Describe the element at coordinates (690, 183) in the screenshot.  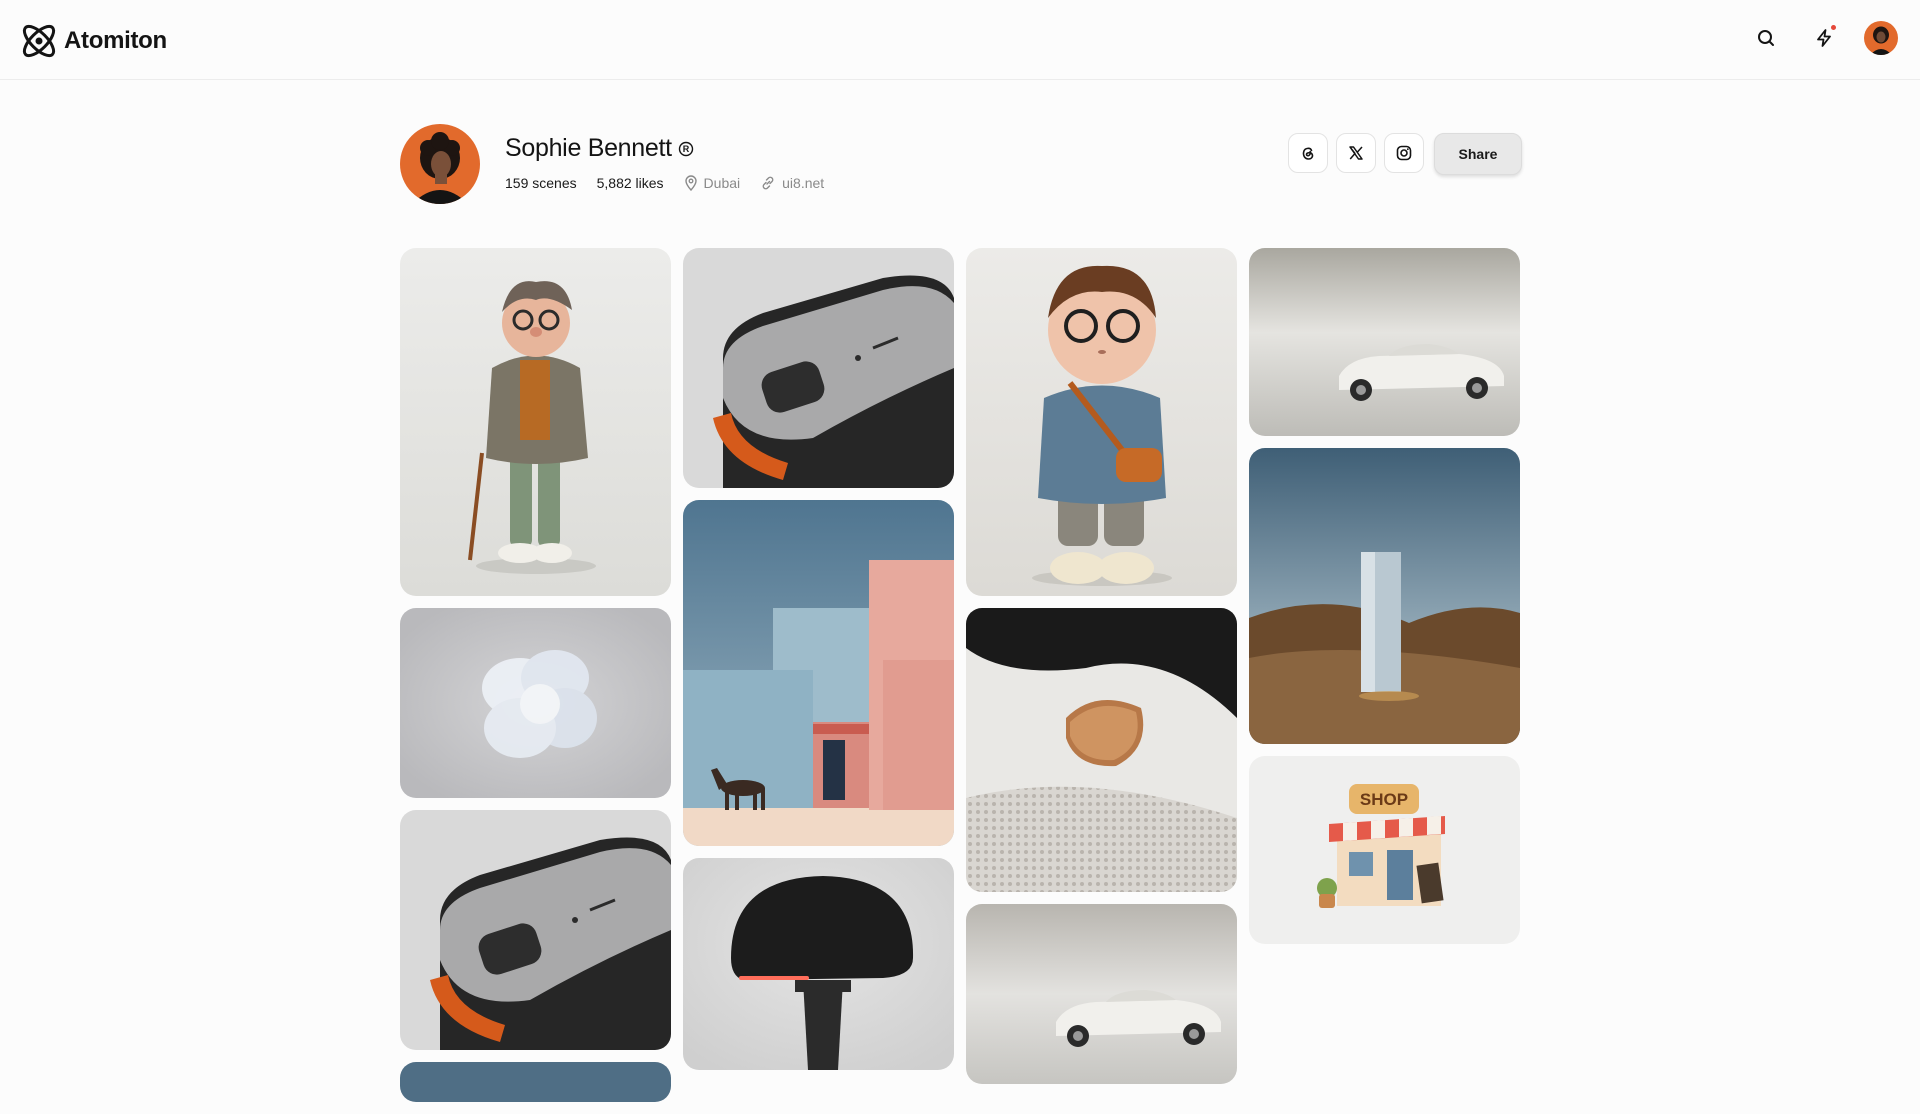
I see `map-pin-icon` at that location.